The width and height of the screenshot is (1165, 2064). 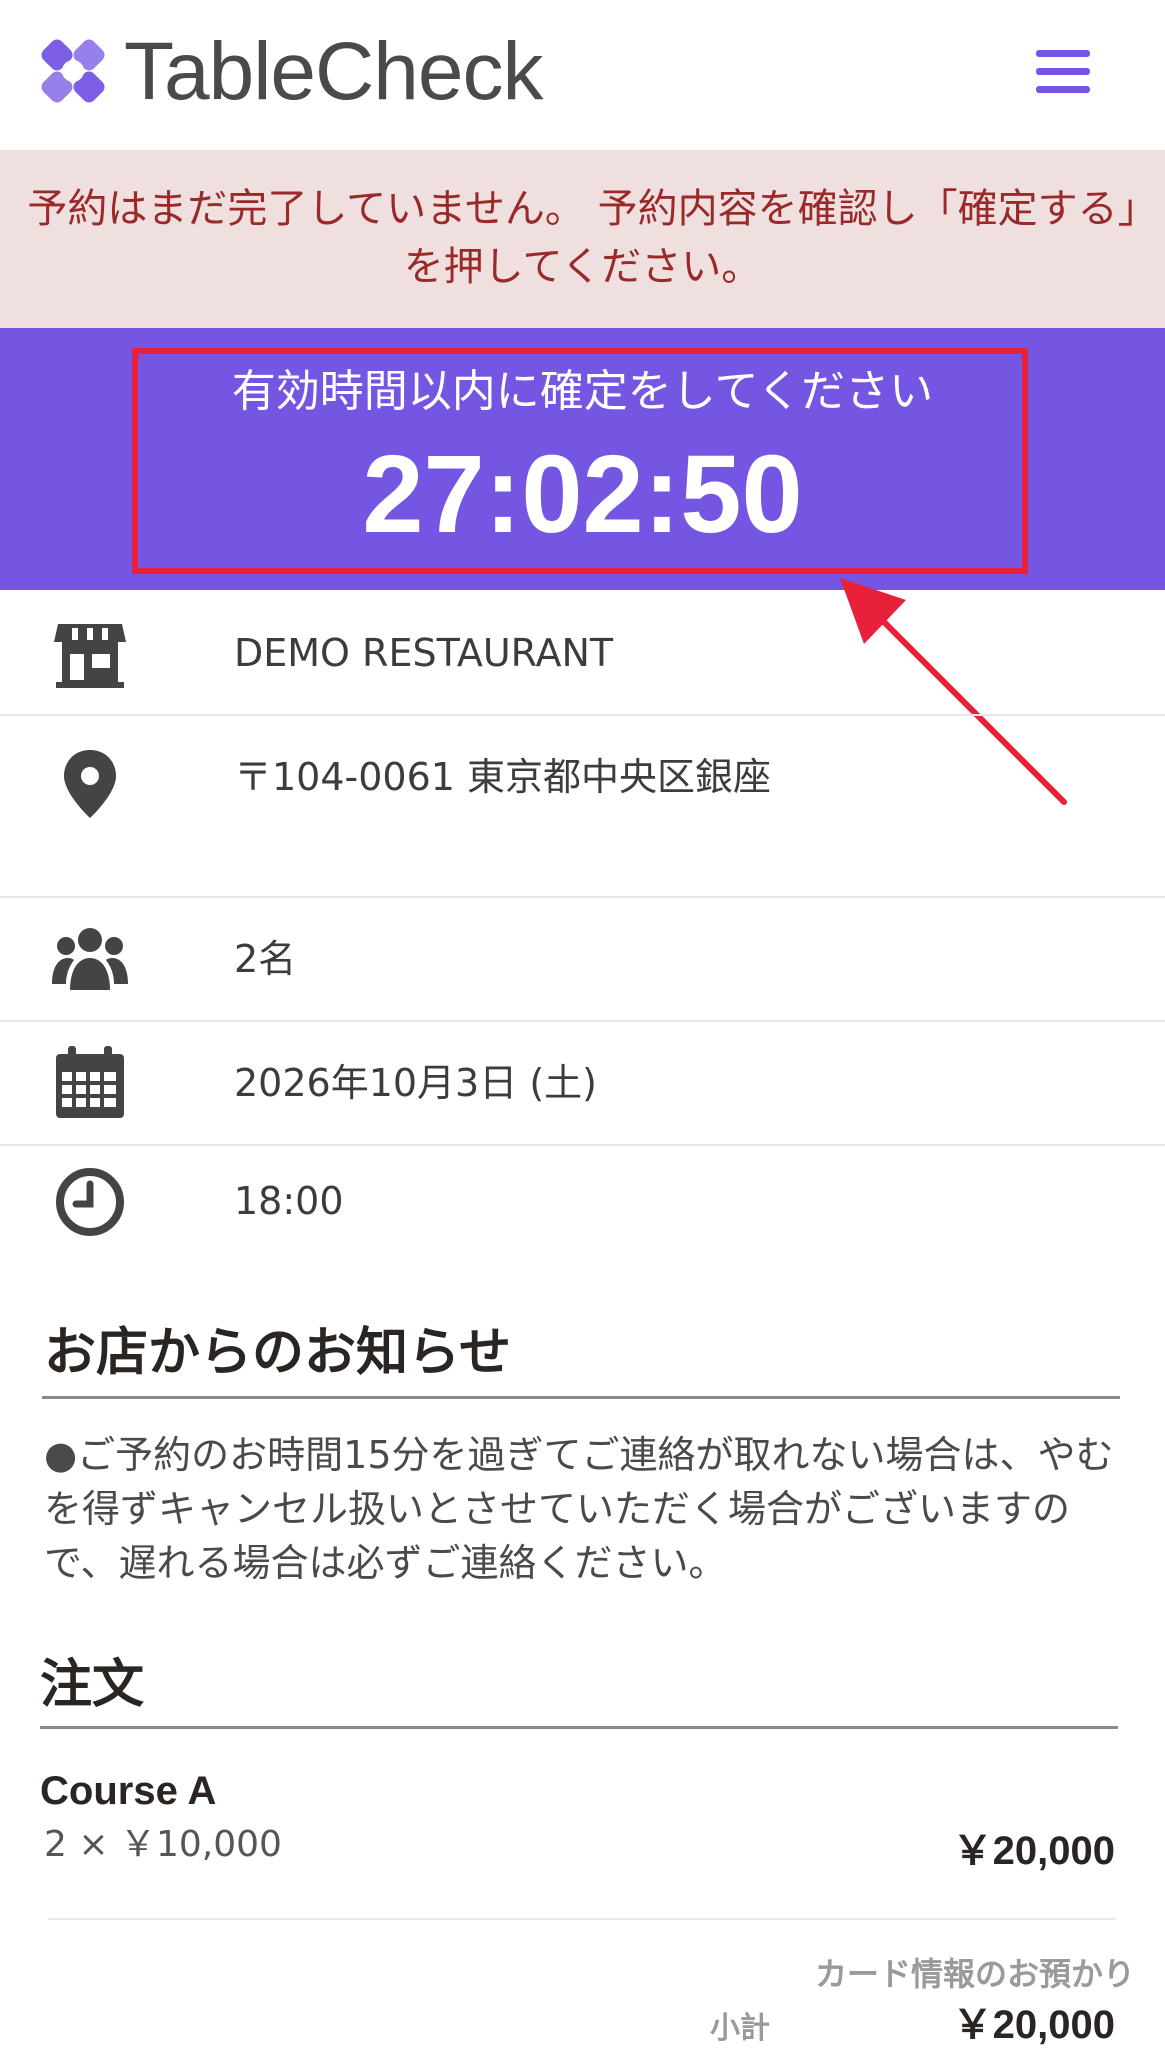 I want to click on notice-title: お店からのお知らせ, so click(x=277, y=1353).